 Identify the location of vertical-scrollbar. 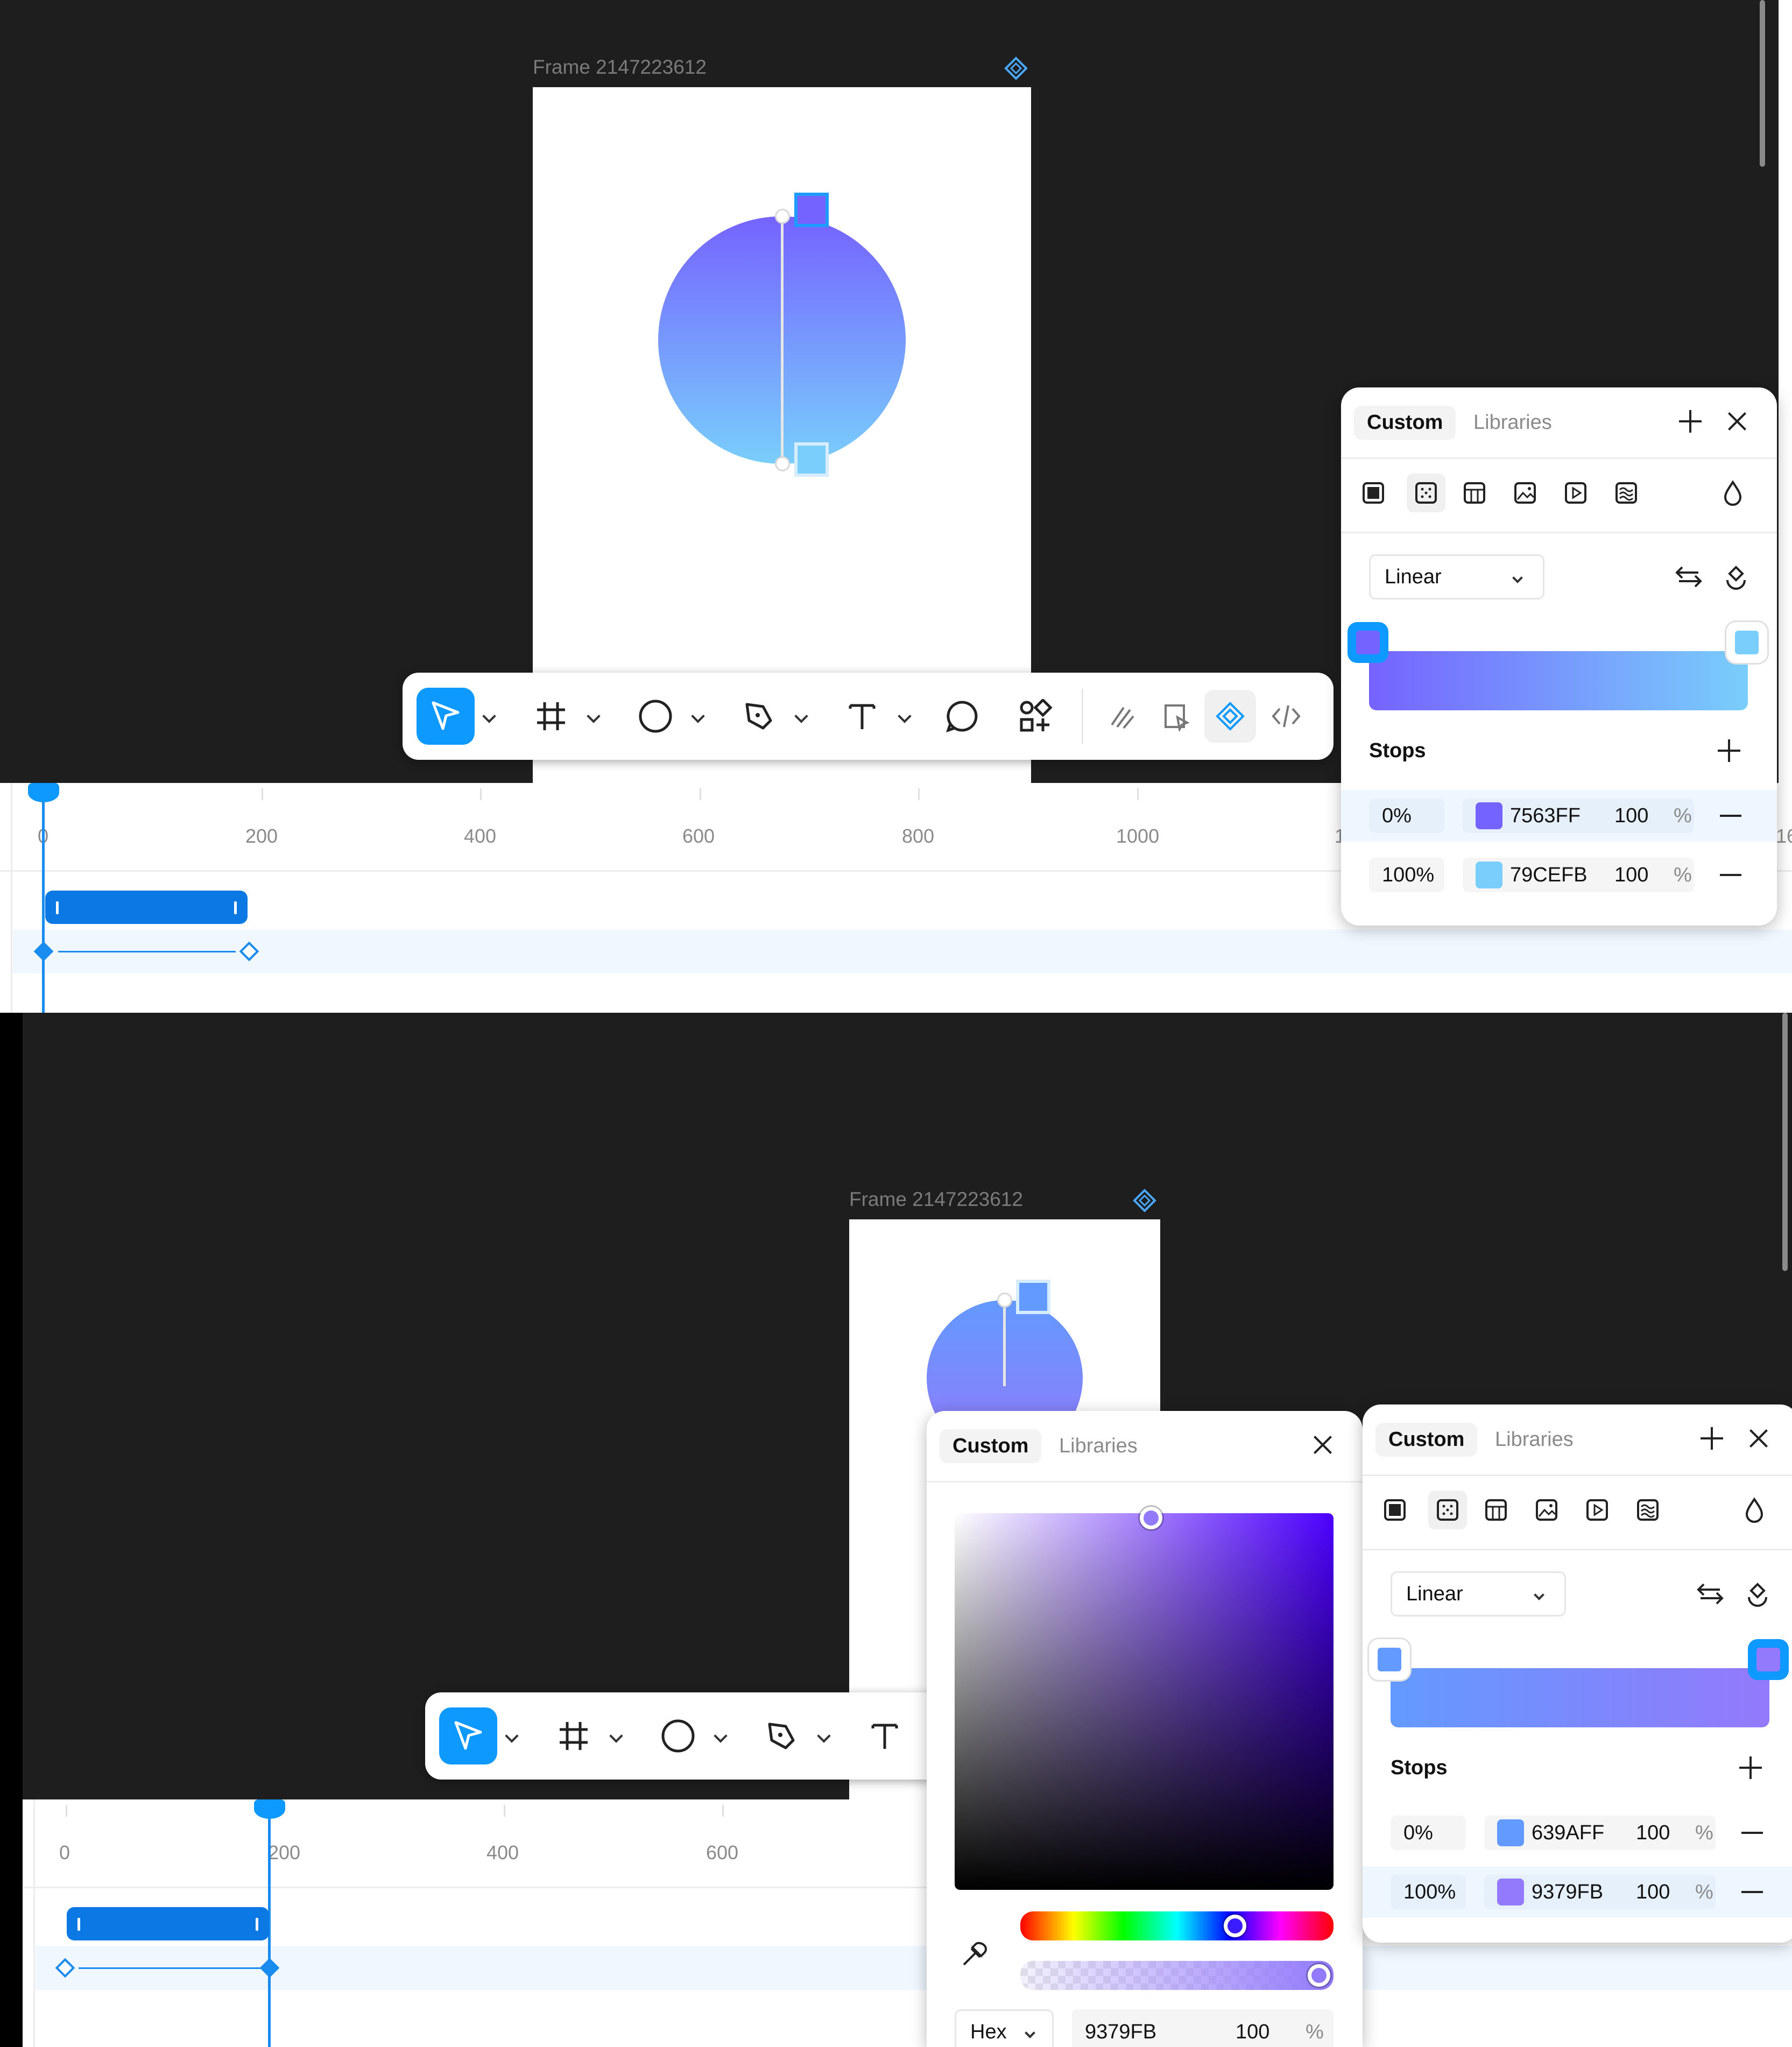
(1763, 84).